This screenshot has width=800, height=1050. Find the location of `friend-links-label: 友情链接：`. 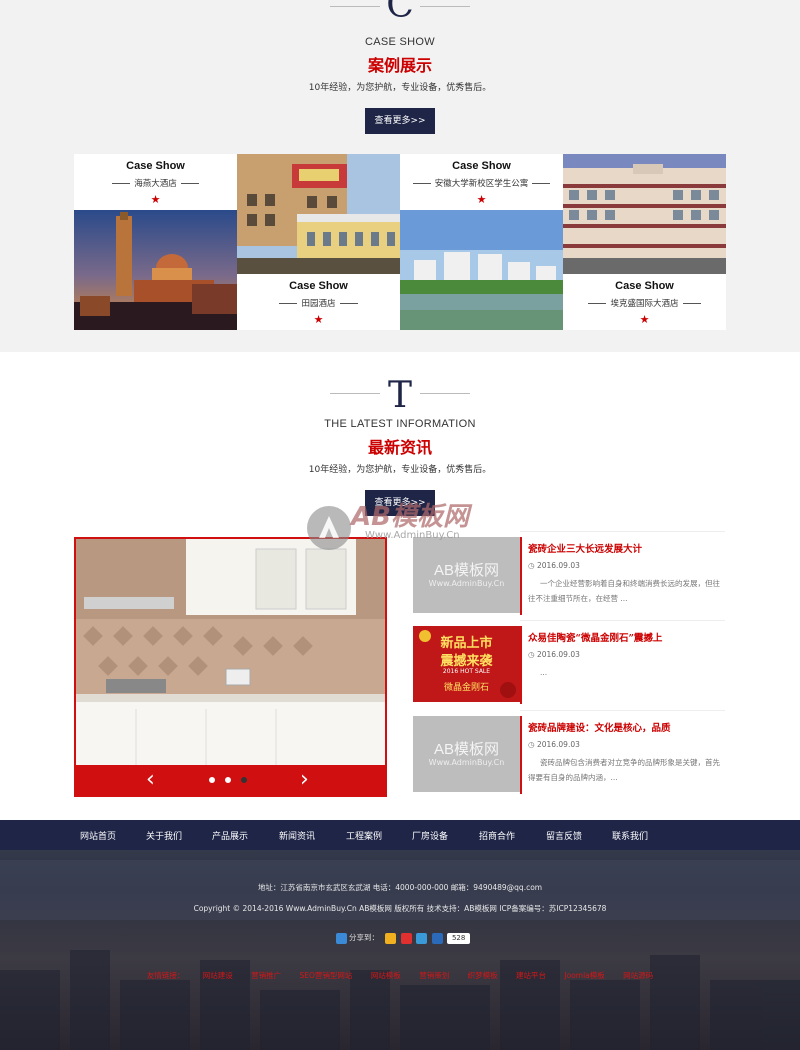

friend-links-label: 友情链接： is located at coordinates (165, 975).